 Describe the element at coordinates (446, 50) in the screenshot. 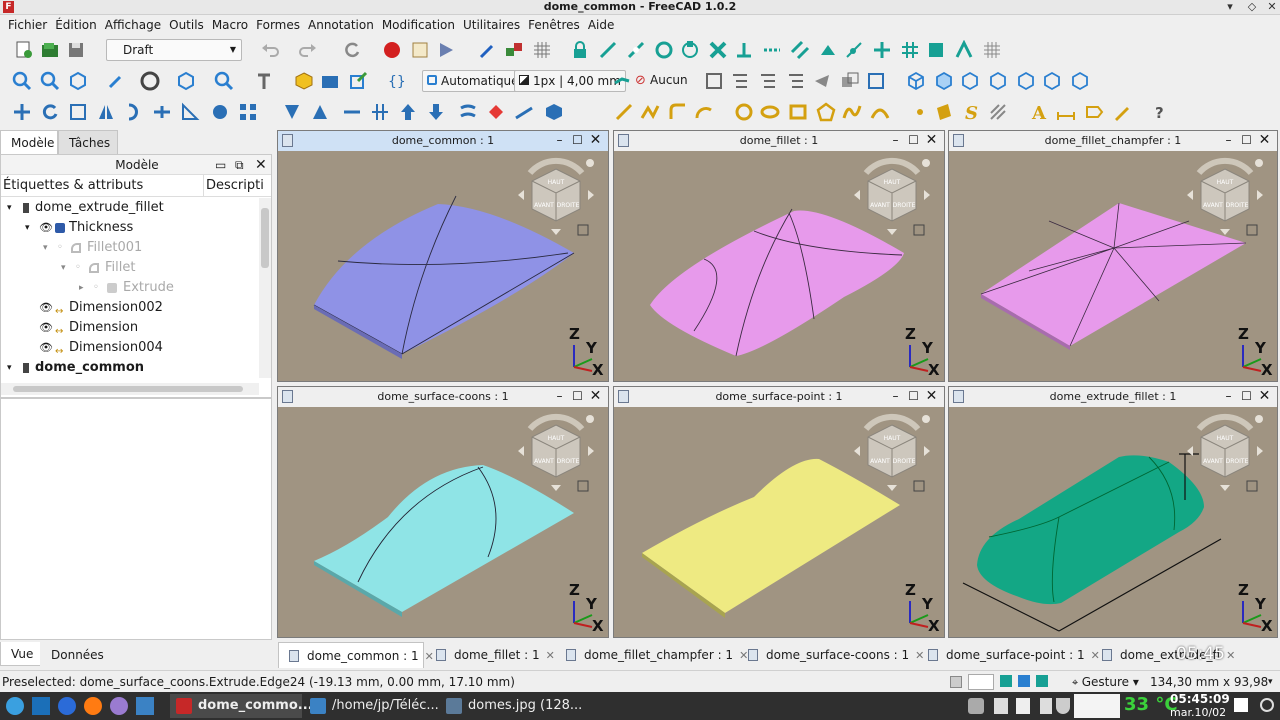

I see `play-macro-icon` at that location.